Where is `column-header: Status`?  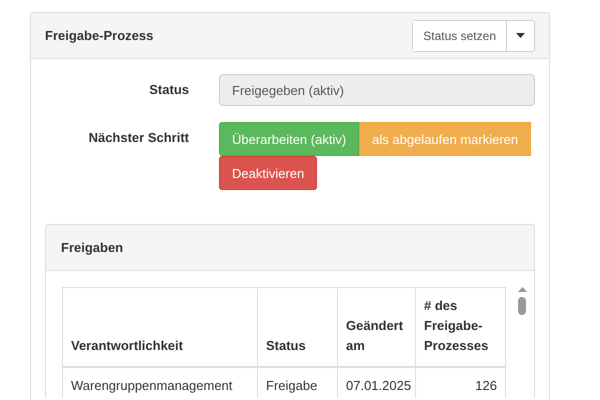 column-header: Status is located at coordinates (298, 327).